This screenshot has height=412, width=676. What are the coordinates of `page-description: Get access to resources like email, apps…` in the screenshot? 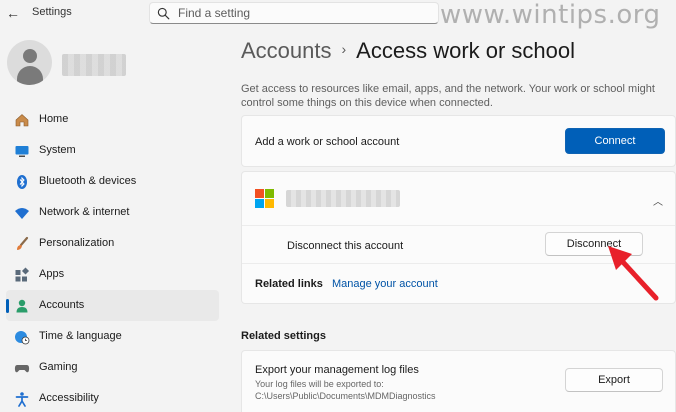 It's located at (448, 96).